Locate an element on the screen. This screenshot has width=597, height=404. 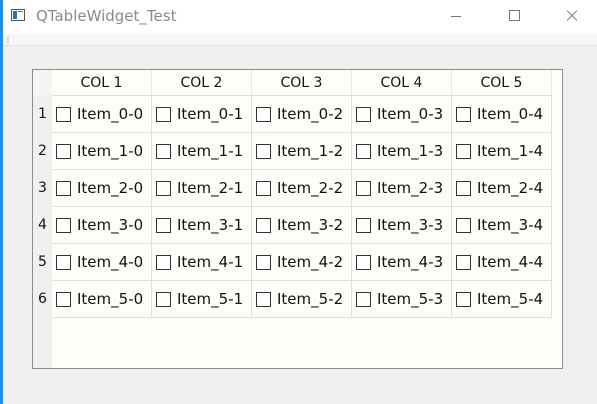
table-cell: Item_1-0 is located at coordinates (102, 151).